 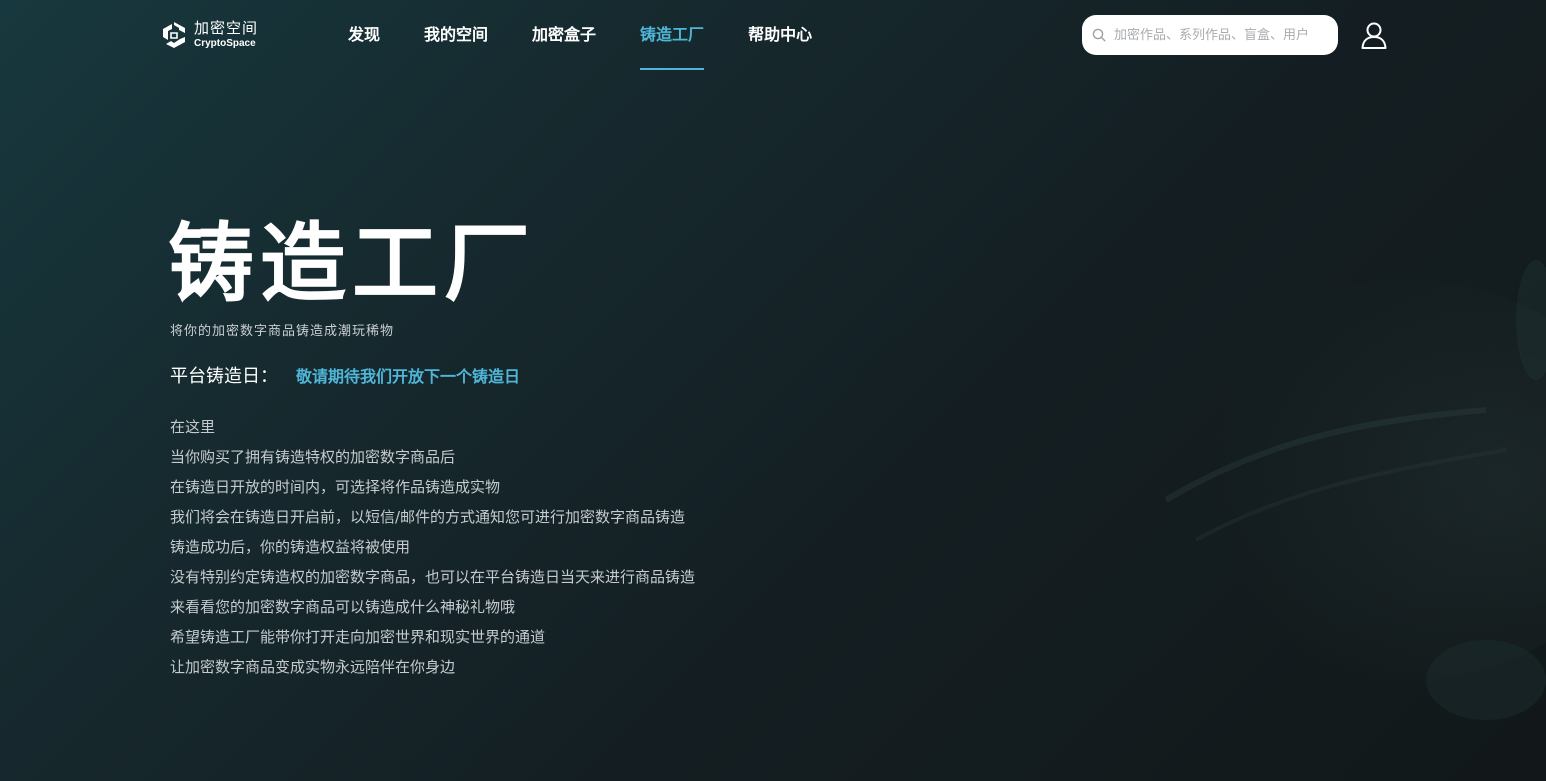 I want to click on brand-logo: 加密空间 CryptoSpace, so click(x=215, y=35).